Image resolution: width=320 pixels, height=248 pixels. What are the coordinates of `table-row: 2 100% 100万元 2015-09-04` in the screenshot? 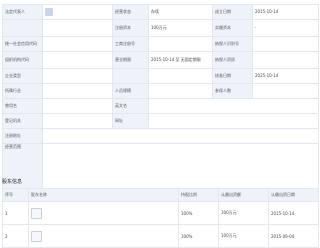 It's located at (160, 236).